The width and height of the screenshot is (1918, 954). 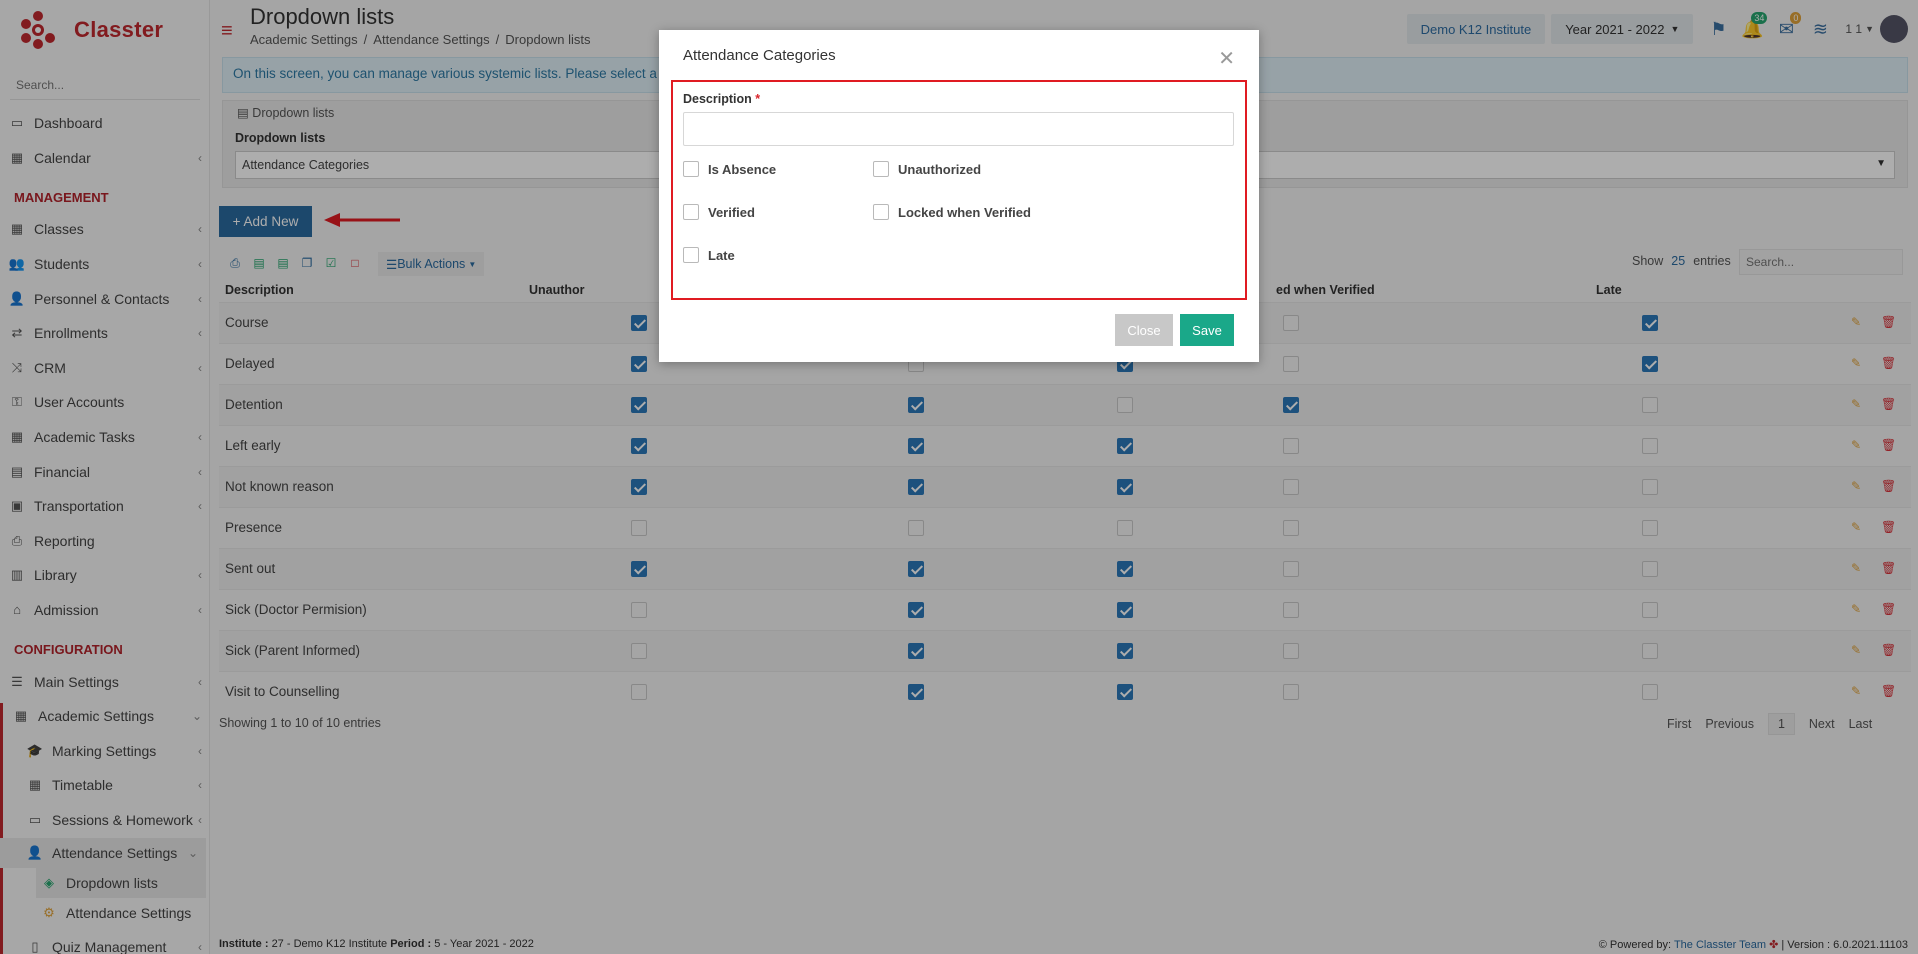 I want to click on description-field, so click(x=958, y=129).